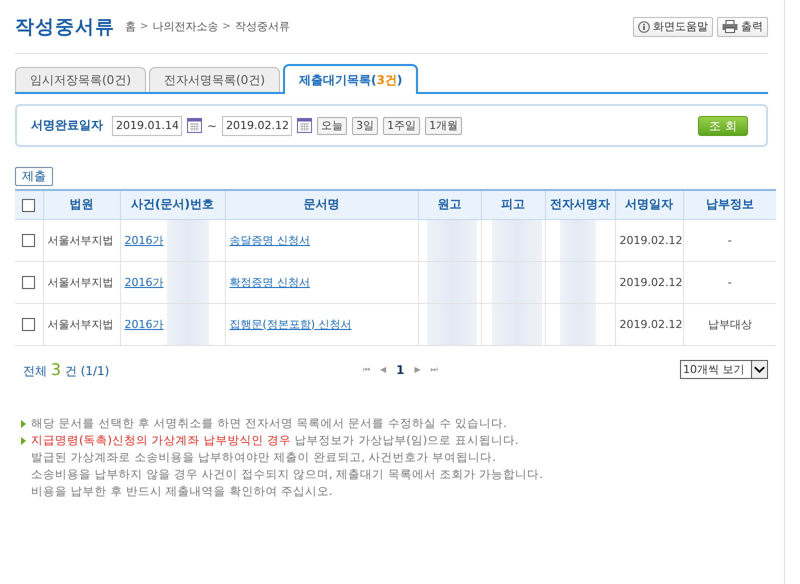  Describe the element at coordinates (262, 26) in the screenshot. I see `breadcrumb-item: 작성중서류` at that location.